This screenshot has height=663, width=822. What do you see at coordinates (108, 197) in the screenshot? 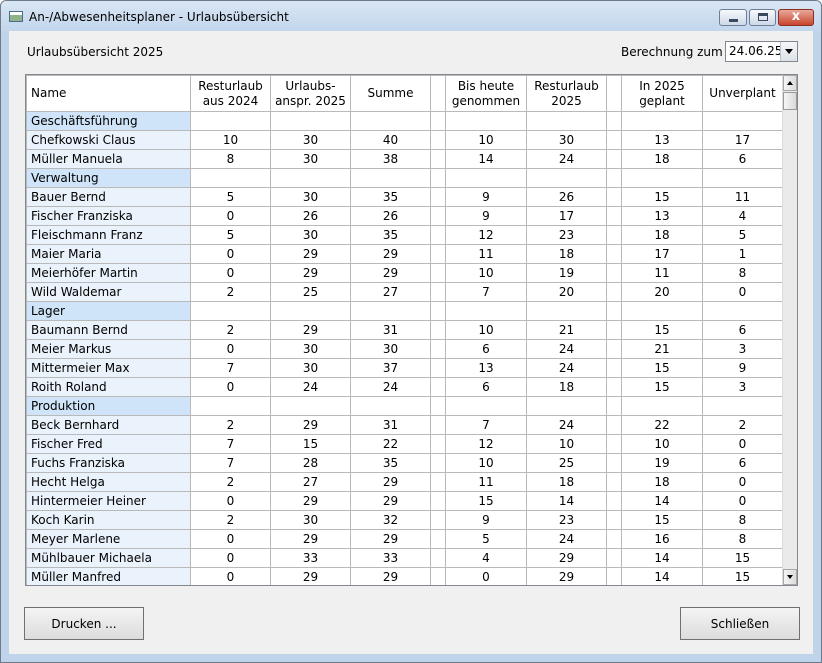
I see `employee-name-cell: Bauer Bernd` at bounding box center [108, 197].